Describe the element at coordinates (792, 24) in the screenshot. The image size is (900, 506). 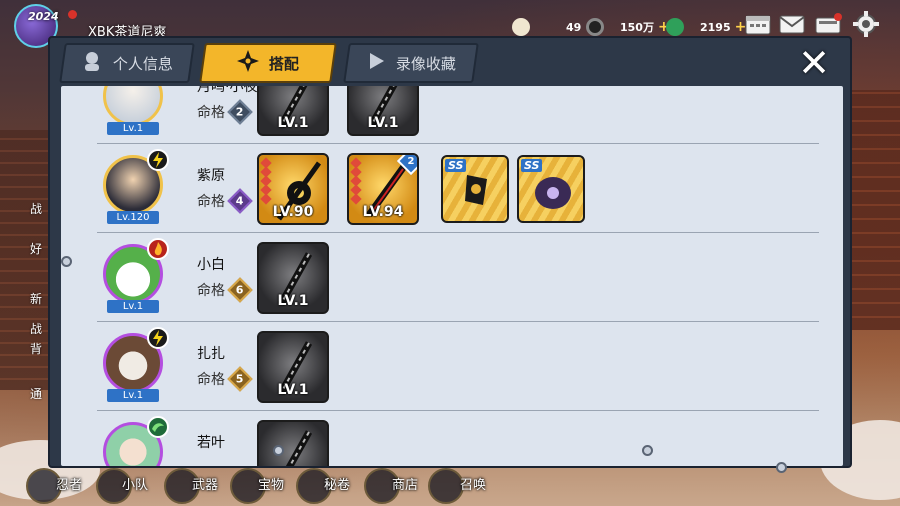
I see `mail-icon` at that location.